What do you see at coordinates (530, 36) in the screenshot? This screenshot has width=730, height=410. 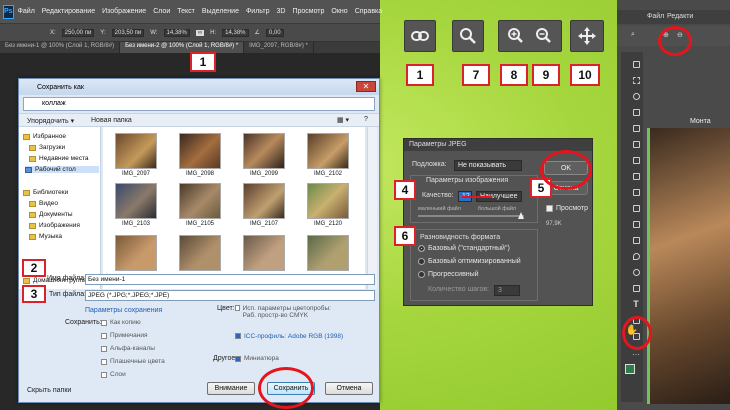 I see `zoom-in-icon` at bounding box center [530, 36].